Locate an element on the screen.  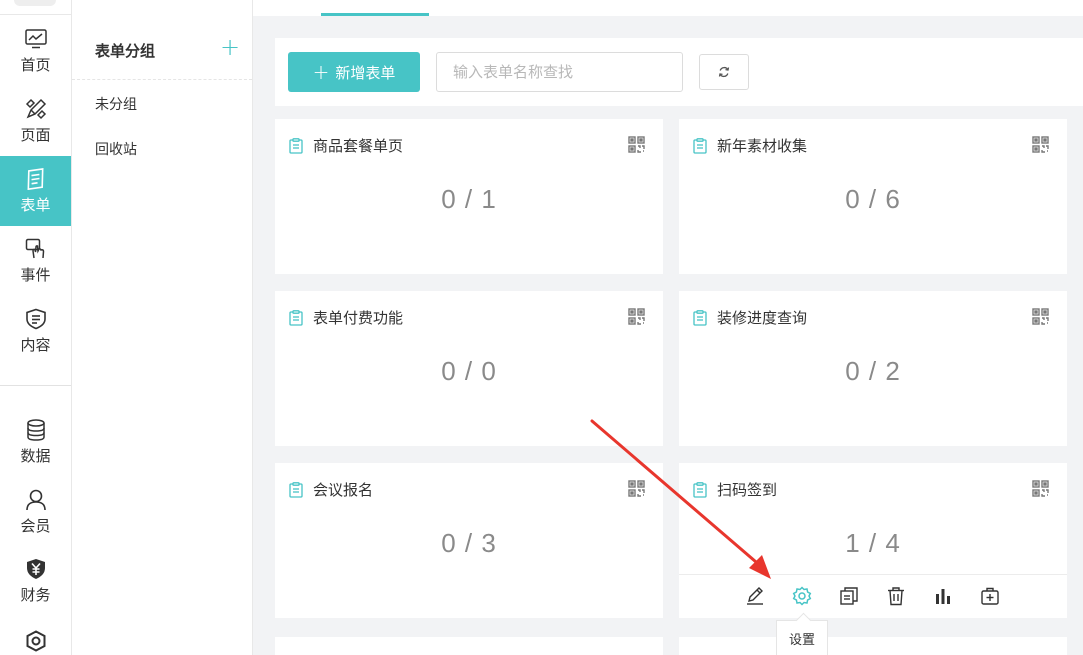
copy-icon is located at coordinates (849, 596).